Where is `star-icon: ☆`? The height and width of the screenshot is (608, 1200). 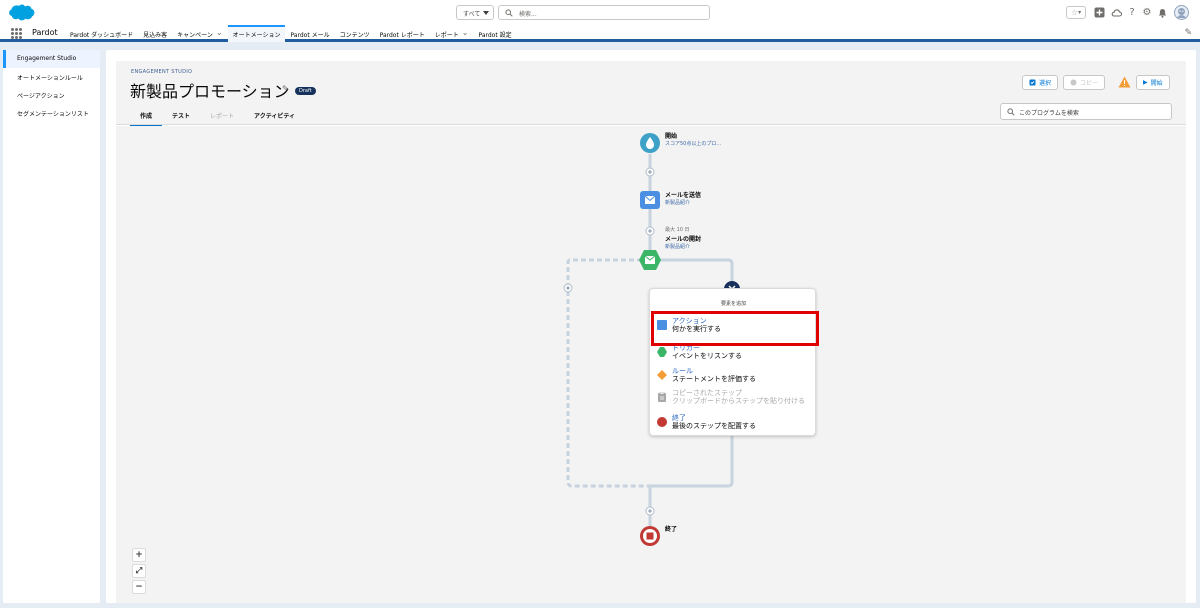
star-icon: ☆ is located at coordinates (1074, 12).